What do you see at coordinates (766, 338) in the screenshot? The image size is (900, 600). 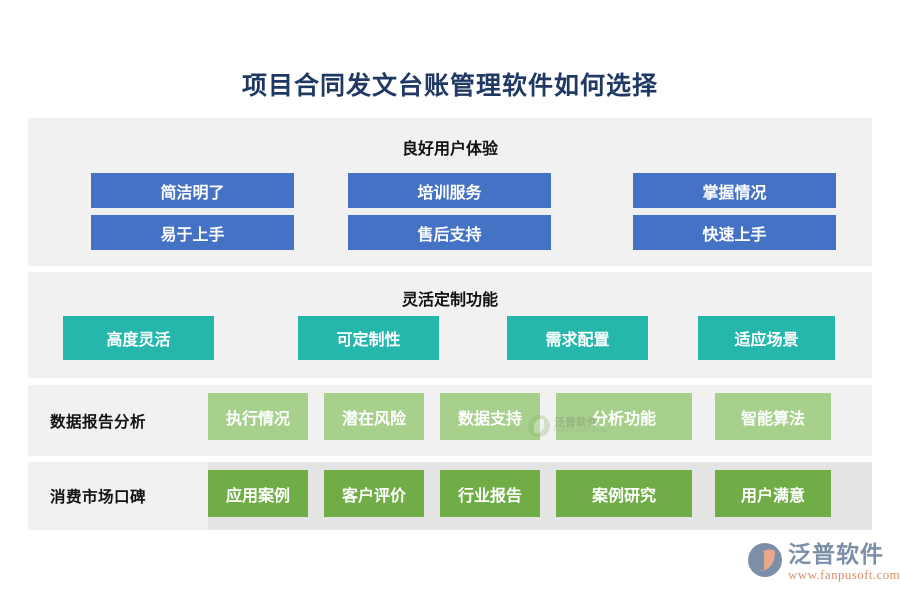 I see `chip-custom-3: 适应场景` at bounding box center [766, 338].